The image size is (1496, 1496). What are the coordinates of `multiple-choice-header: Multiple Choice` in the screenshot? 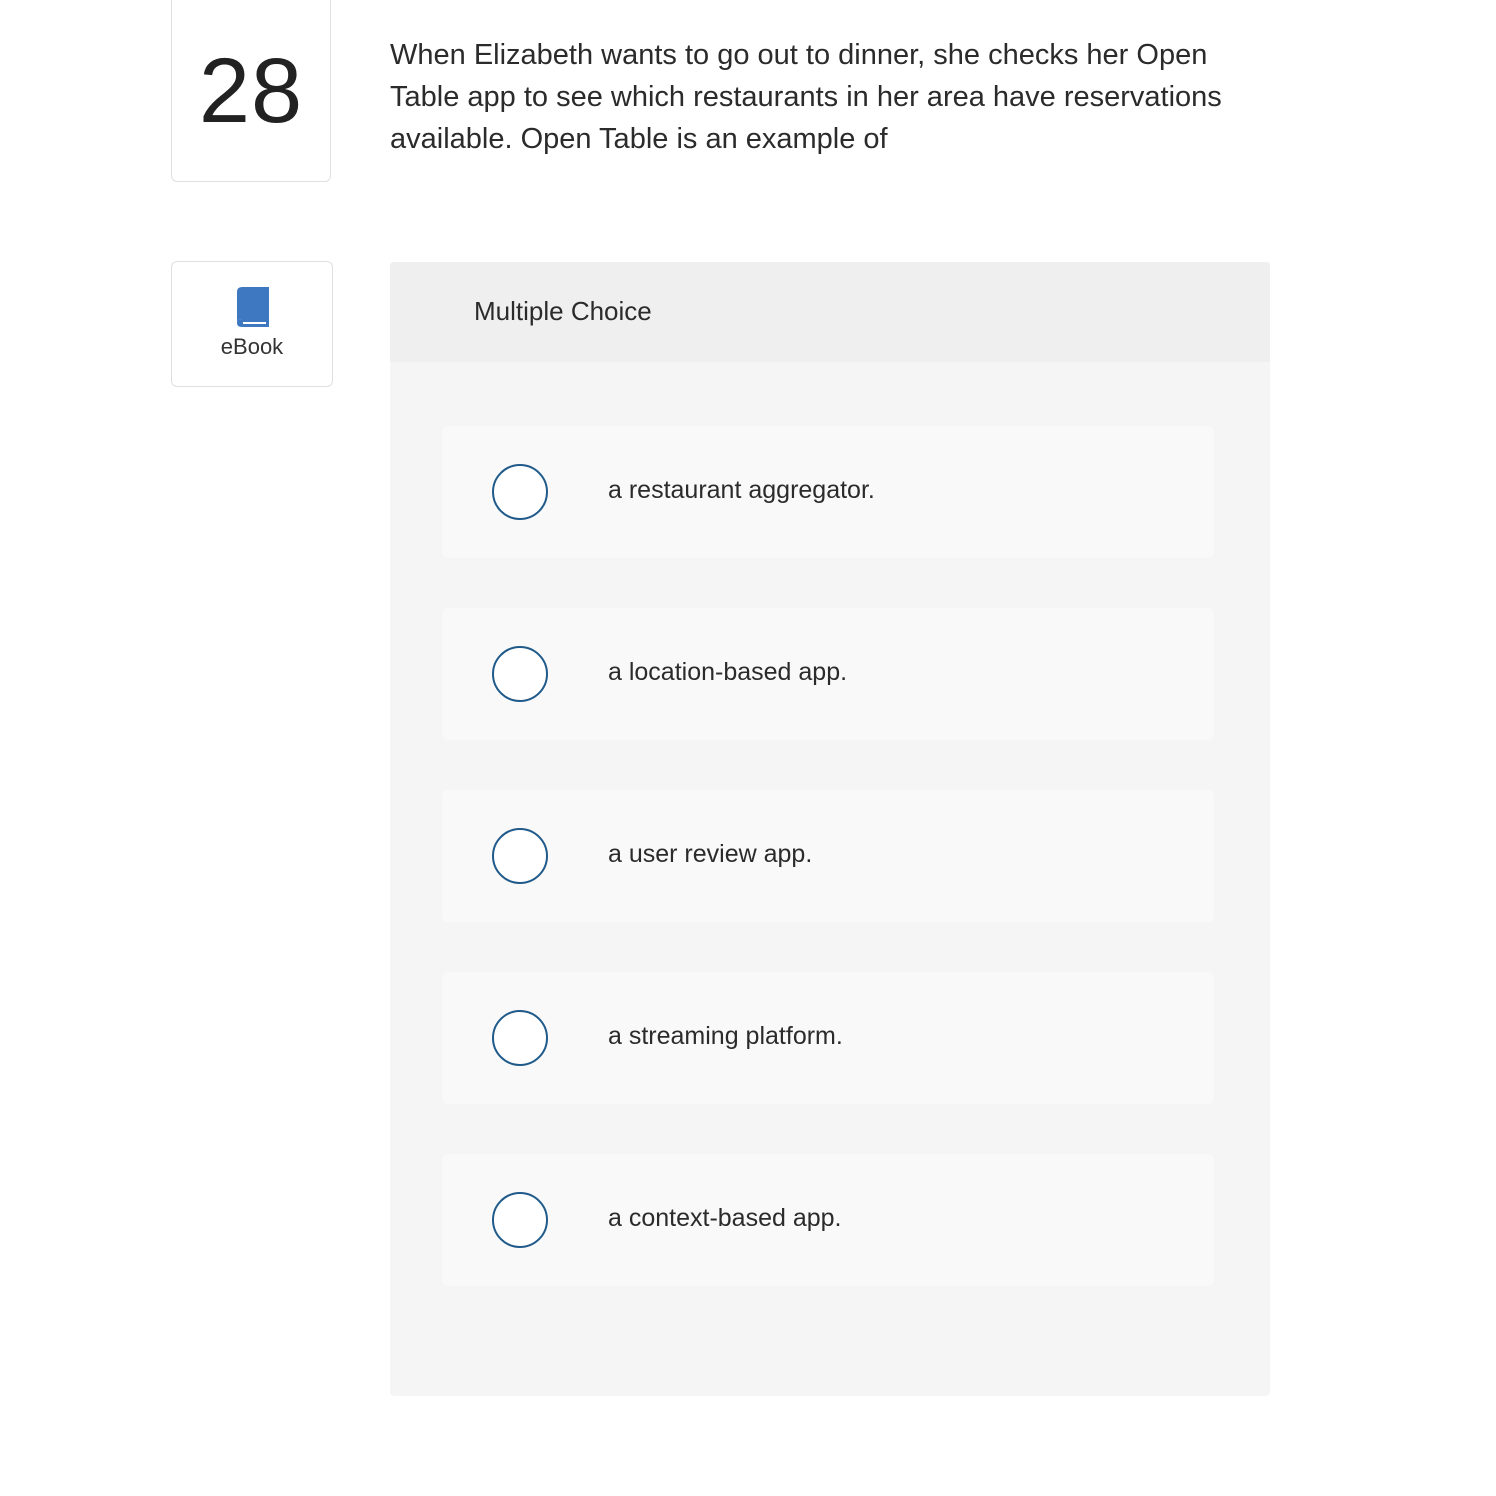 It's located at (830, 312).